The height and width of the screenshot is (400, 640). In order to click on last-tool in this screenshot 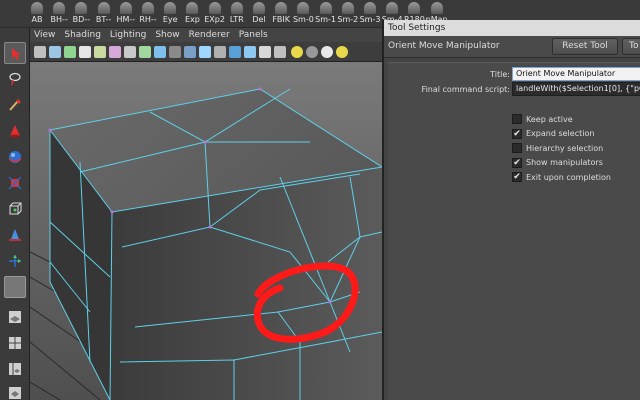, I will do `click(15, 287)`.